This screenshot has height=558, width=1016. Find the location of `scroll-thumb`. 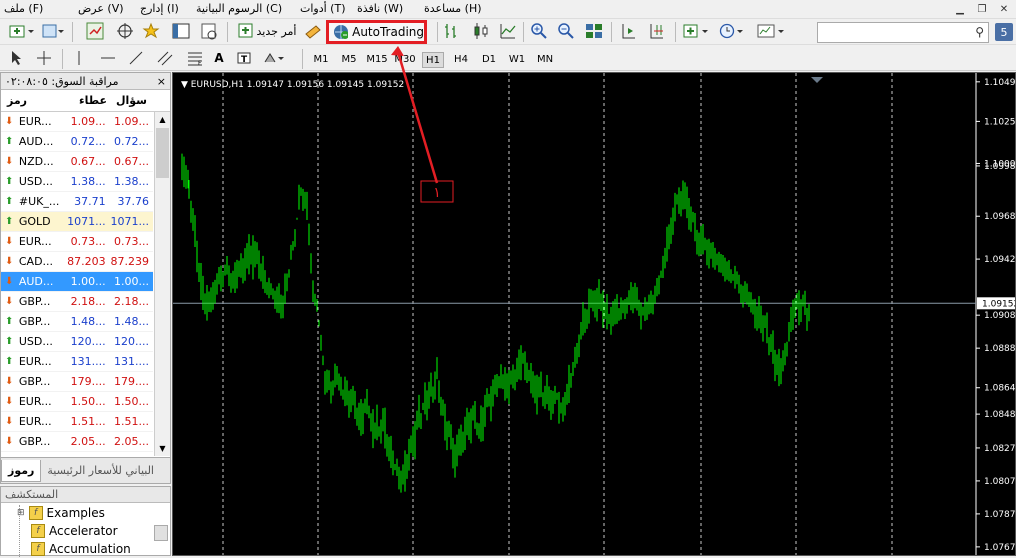

scroll-thumb is located at coordinates (162, 153).